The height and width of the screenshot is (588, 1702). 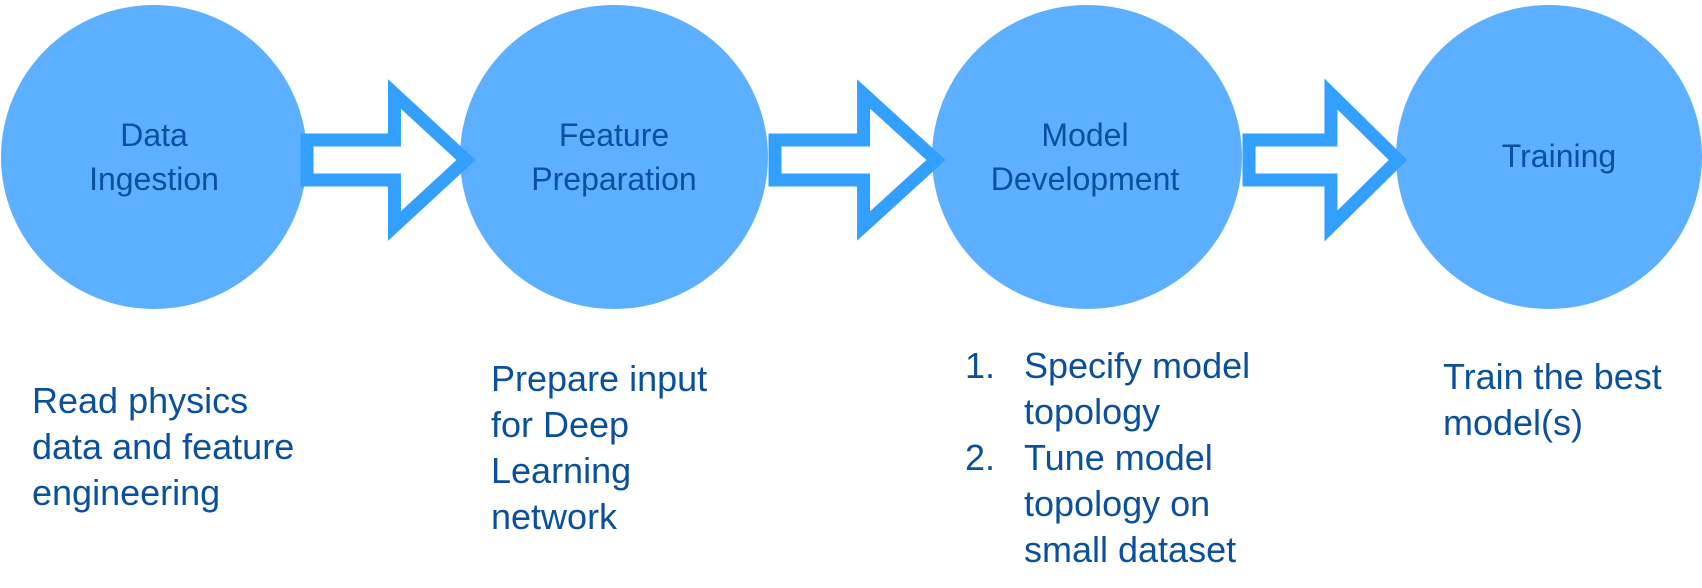 I want to click on list-item: 2. Tune model topology on small dataset, so click(x=1101, y=503).